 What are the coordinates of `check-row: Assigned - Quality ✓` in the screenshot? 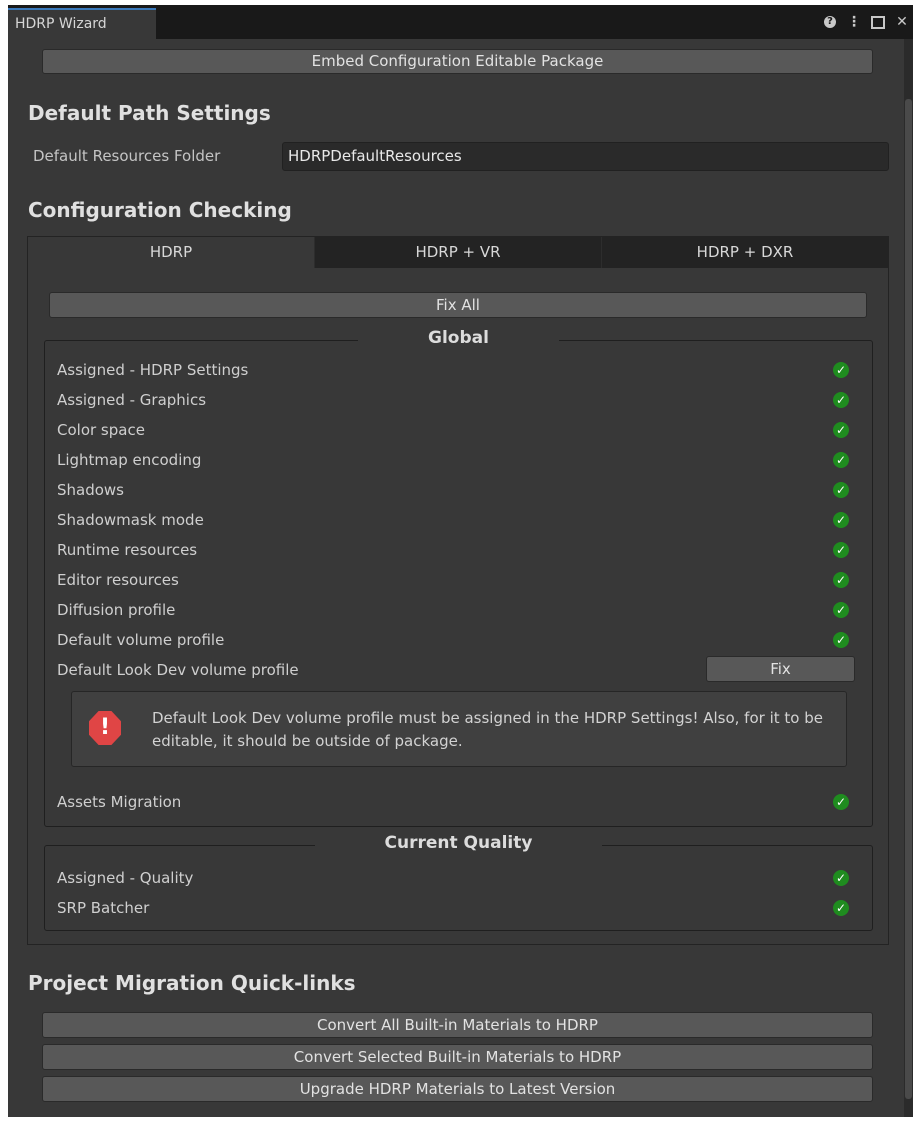 It's located at (458, 879).